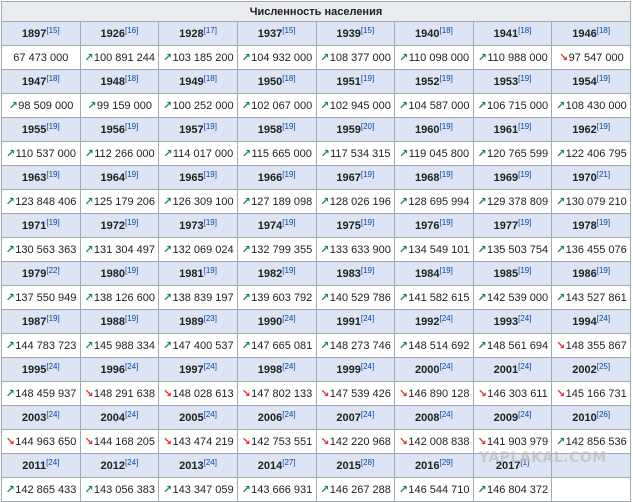  What do you see at coordinates (367, 126) in the screenshot?
I see `reference-link: [20]` at bounding box center [367, 126].